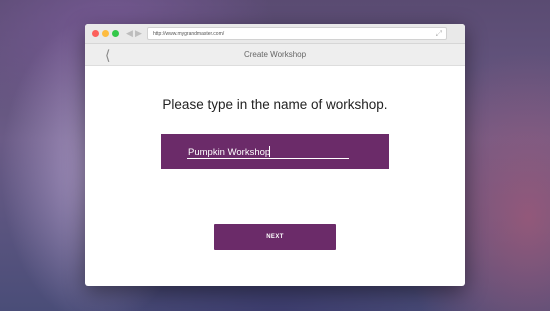 The image size is (550, 311). What do you see at coordinates (105, 33) in the screenshot?
I see `minimize-window-button` at bounding box center [105, 33].